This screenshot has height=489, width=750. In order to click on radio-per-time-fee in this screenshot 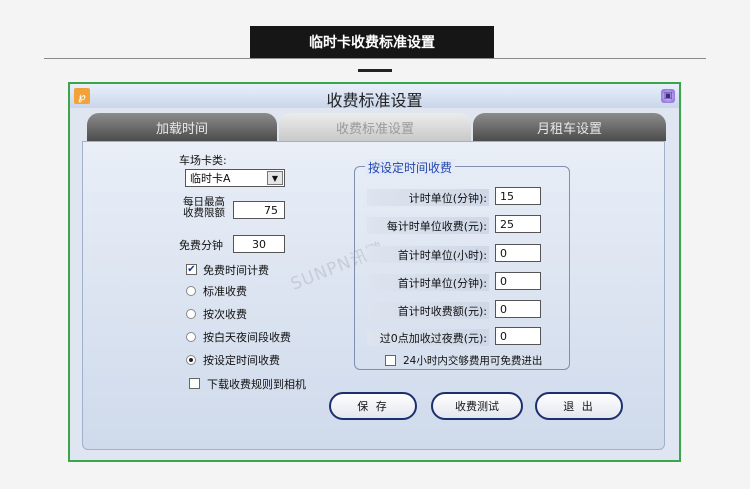, I will do `click(191, 314)`.